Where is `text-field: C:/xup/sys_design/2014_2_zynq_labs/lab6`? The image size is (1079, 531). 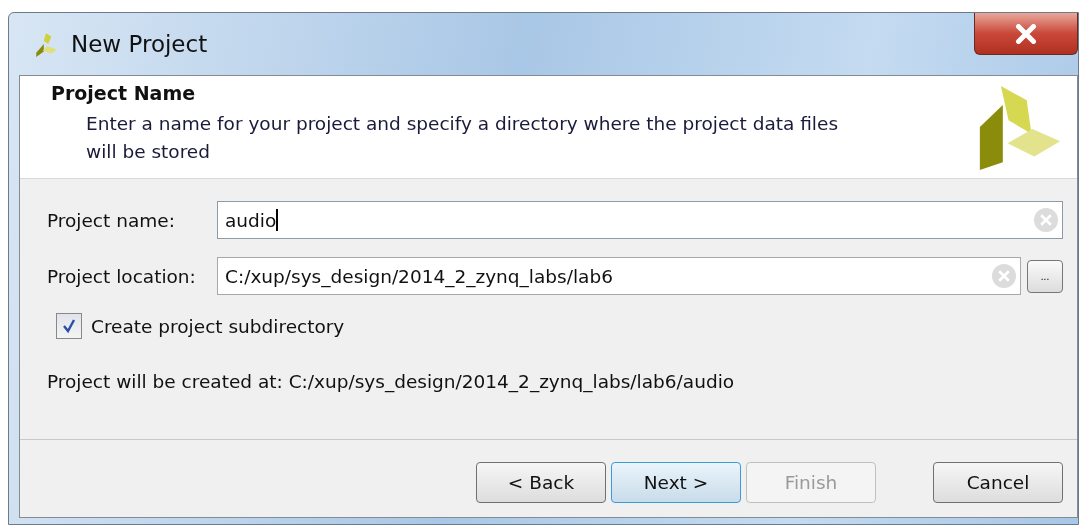 text-field: C:/xup/sys_design/2014_2_zynq_labs/lab6 is located at coordinates (619, 276).